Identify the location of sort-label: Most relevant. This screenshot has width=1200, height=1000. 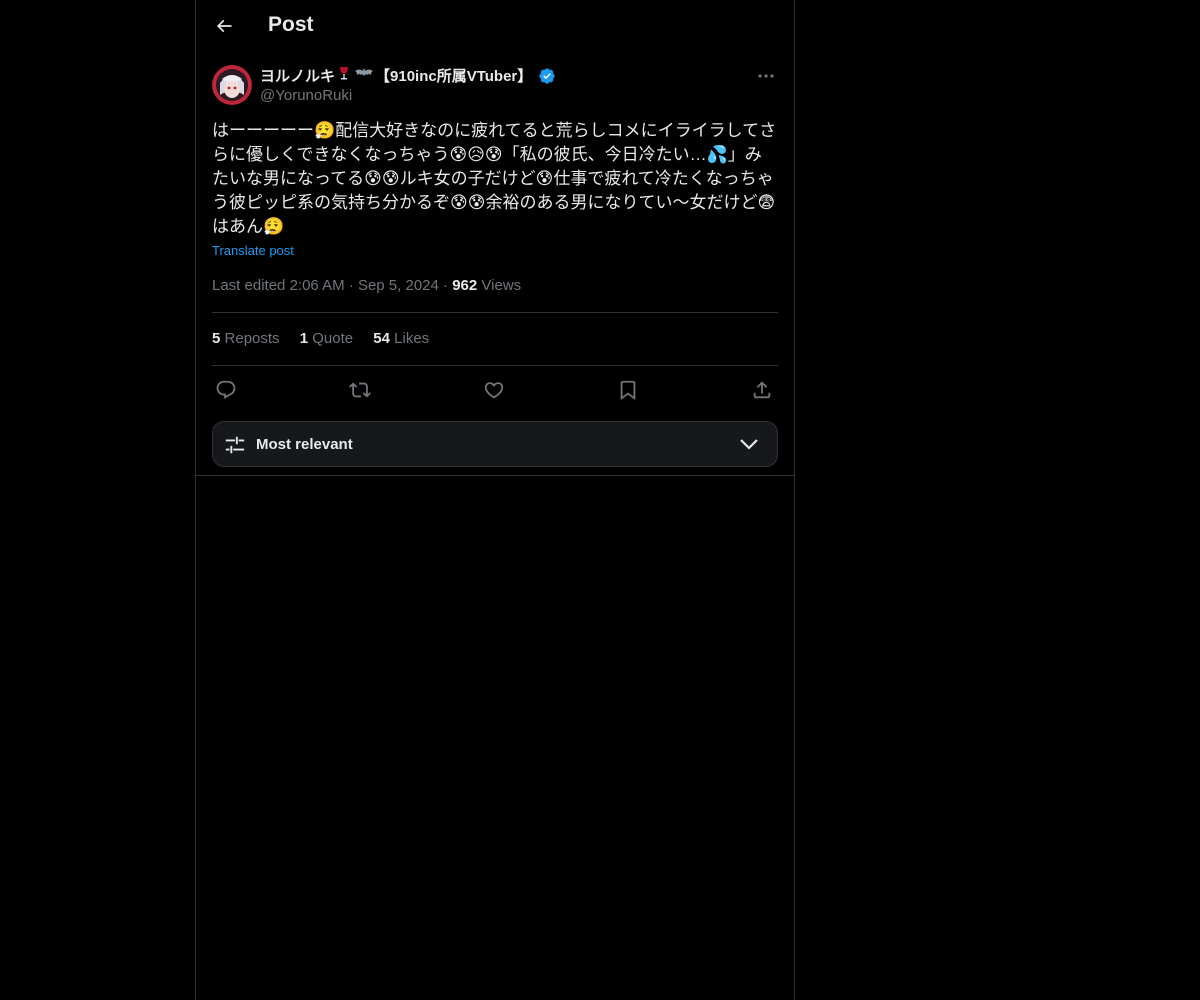
(304, 444).